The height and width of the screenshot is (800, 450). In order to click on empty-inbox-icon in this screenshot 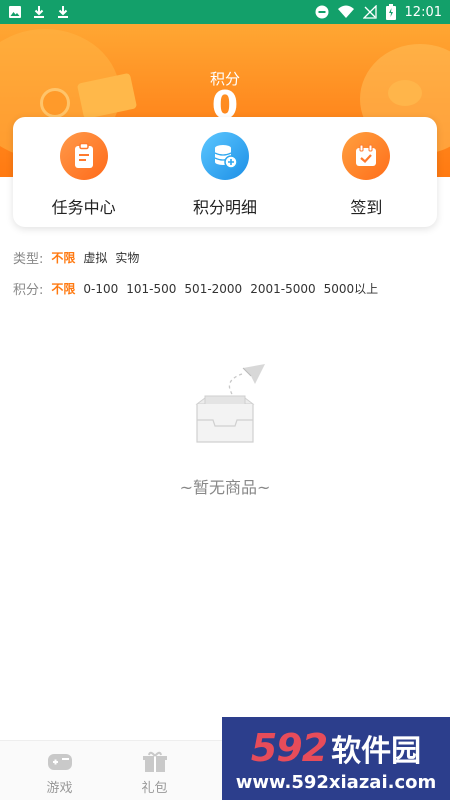, I will do `click(225, 407)`.